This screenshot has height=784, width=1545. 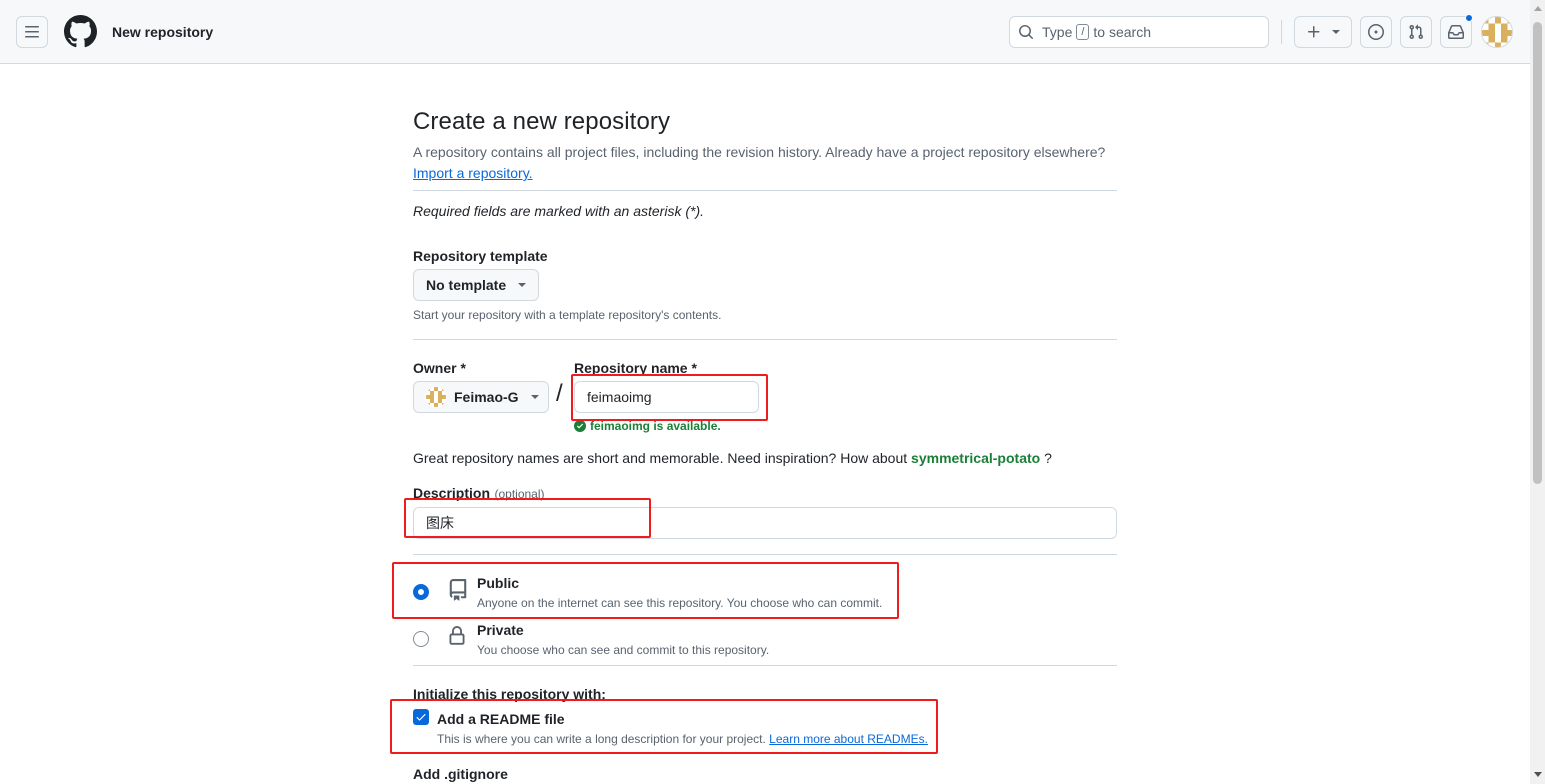 What do you see at coordinates (509, 694) in the screenshot?
I see `initialize-label: Initialize this repository with:` at bounding box center [509, 694].